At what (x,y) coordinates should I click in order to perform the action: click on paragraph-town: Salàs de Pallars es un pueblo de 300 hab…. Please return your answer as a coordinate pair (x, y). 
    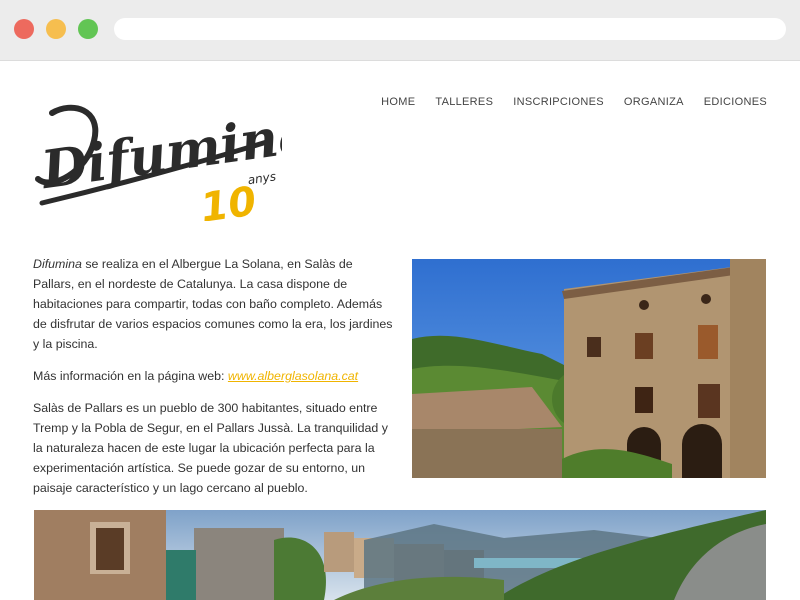
    Looking at the image, I should click on (210, 448).